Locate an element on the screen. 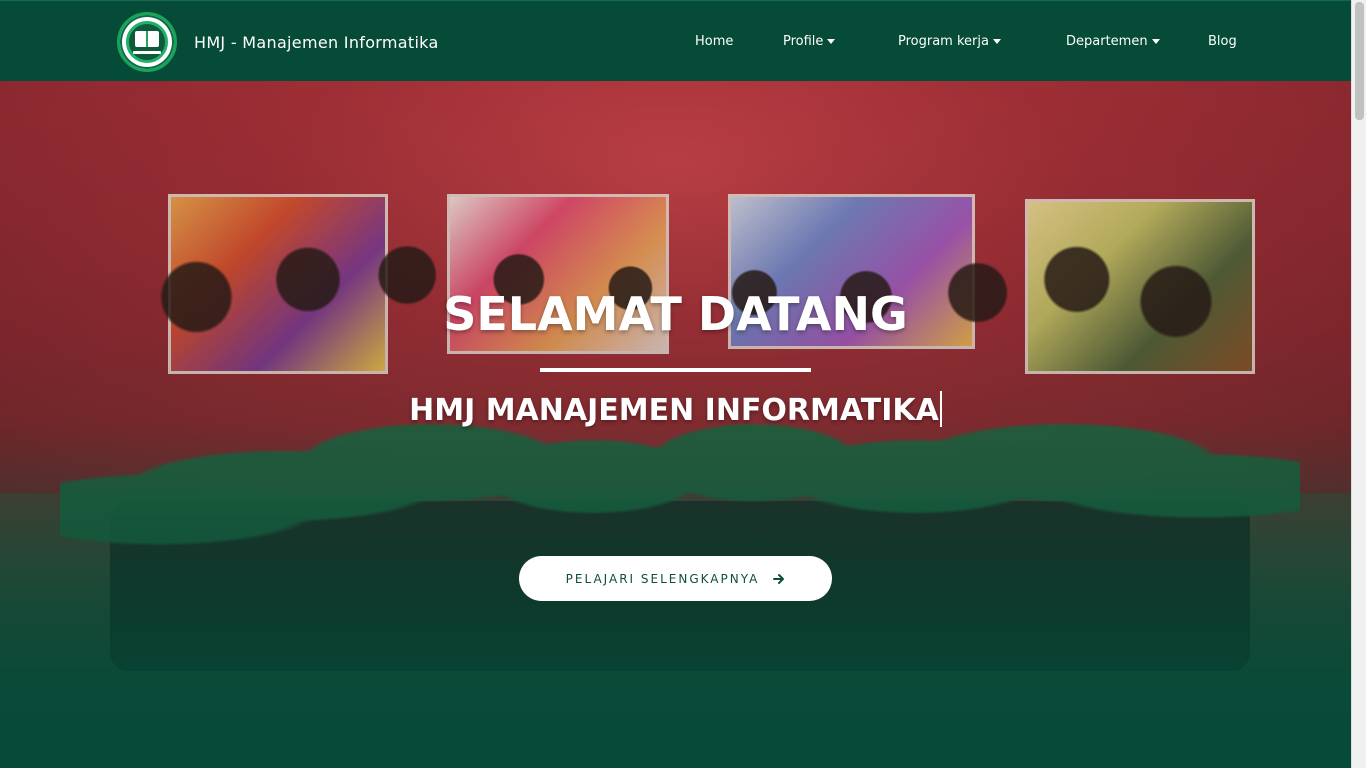  learn-more-label: PELAJARI SELENGKAPNYA is located at coordinates (662, 578).